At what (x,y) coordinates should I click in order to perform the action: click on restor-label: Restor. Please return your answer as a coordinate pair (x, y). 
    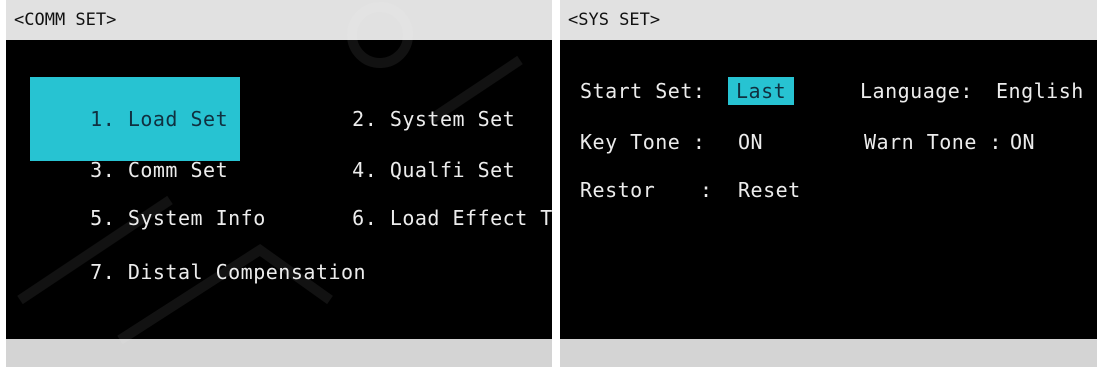
    Looking at the image, I should click on (618, 190).